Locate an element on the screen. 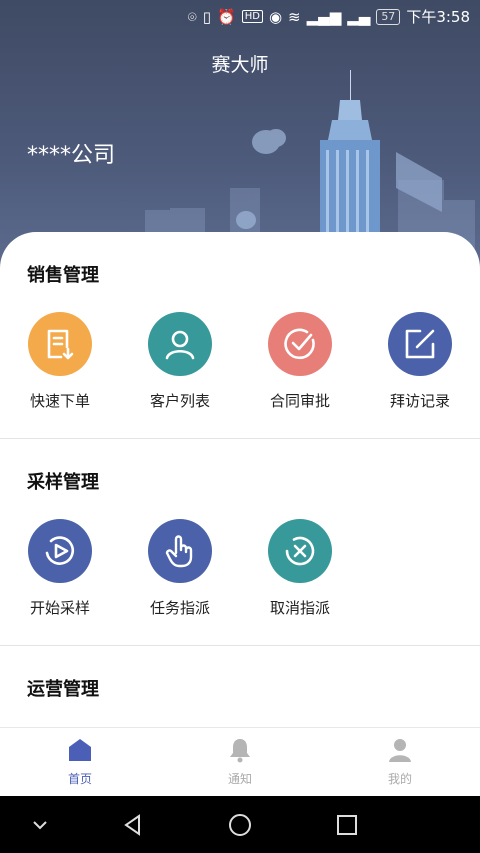 The image size is (480, 853). bottom-tab-bar: 首页 通知 我的 is located at coordinates (240, 762).